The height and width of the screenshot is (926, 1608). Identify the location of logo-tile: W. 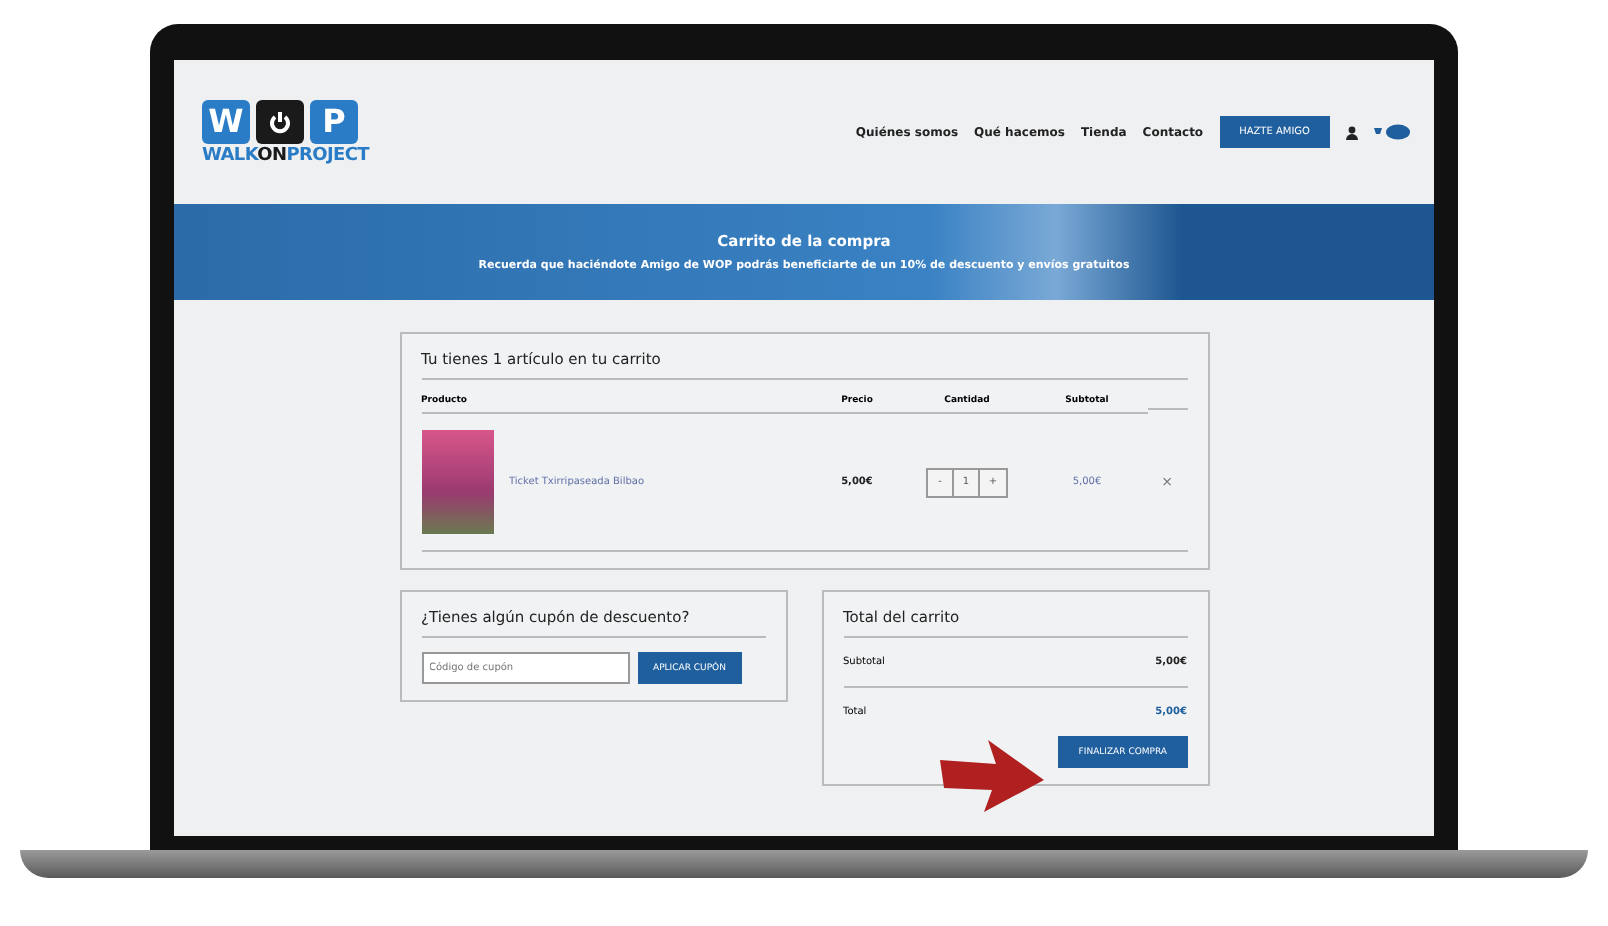
(226, 121).